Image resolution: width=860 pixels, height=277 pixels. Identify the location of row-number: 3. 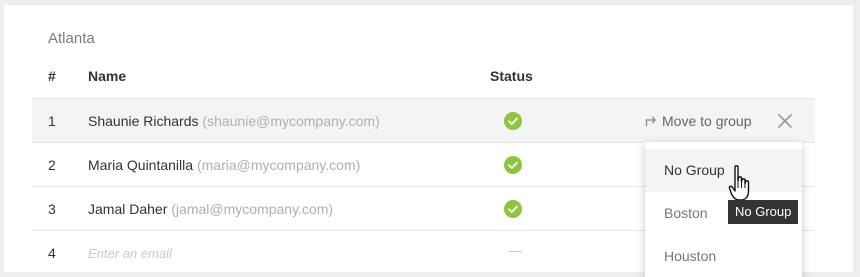
(52, 209).